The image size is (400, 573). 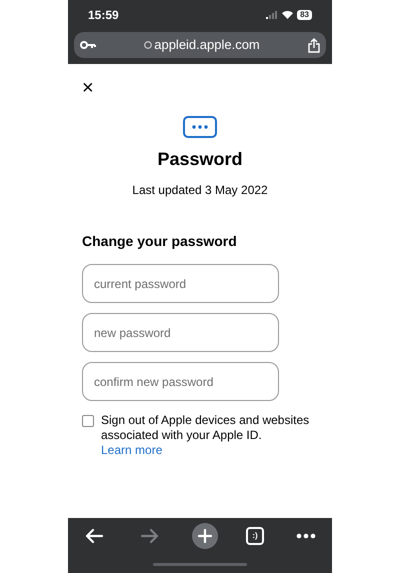 What do you see at coordinates (205, 435) in the screenshot?
I see `sign-out-label: Sign out of Apple devices and websites associated with your Apple ID. Learn more` at bounding box center [205, 435].